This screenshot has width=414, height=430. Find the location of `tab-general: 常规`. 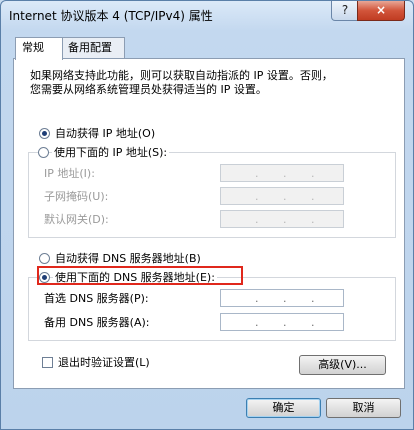

tab-general: 常规 is located at coordinates (39, 48).